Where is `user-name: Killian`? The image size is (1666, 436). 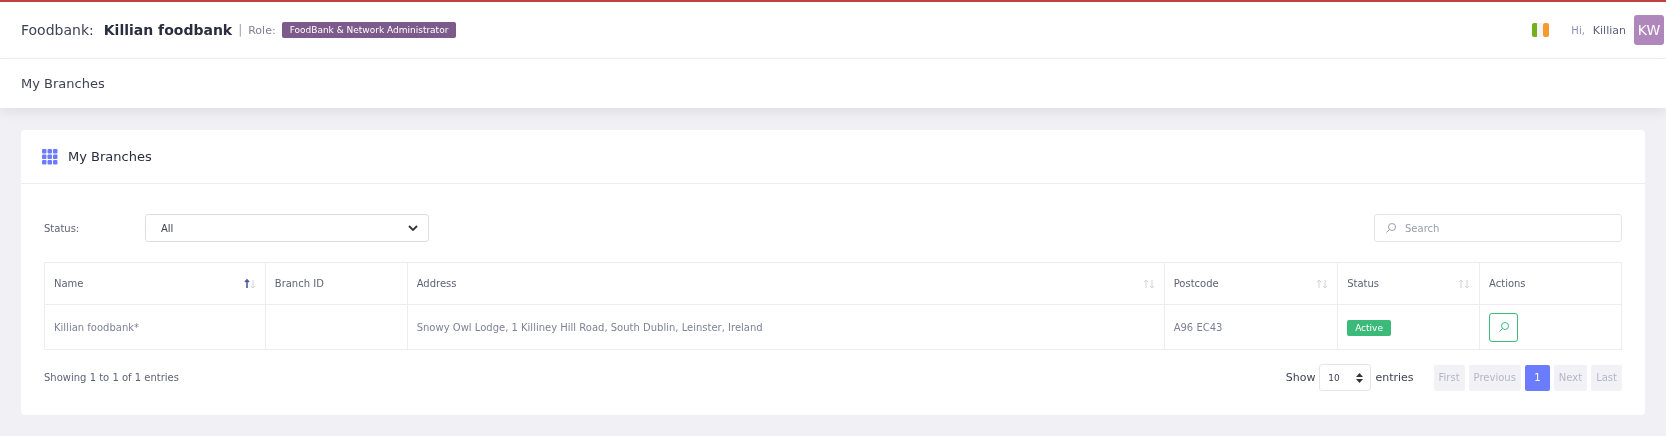 user-name: Killian is located at coordinates (1609, 30).